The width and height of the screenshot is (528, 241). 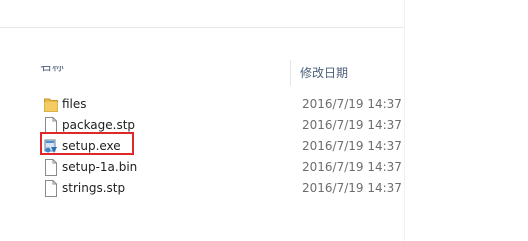 What do you see at coordinates (324, 73) in the screenshot?
I see `column-header-date: 修改日期` at bounding box center [324, 73].